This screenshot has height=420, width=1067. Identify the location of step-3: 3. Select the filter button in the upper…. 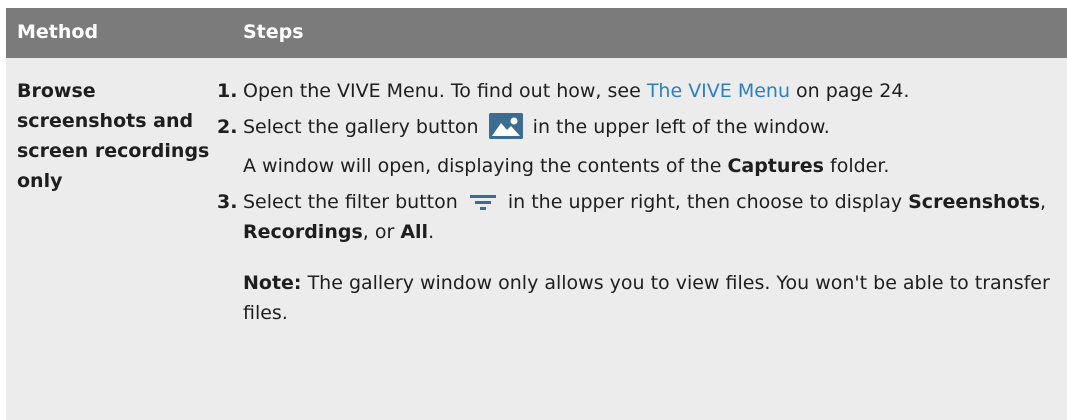
(640, 217).